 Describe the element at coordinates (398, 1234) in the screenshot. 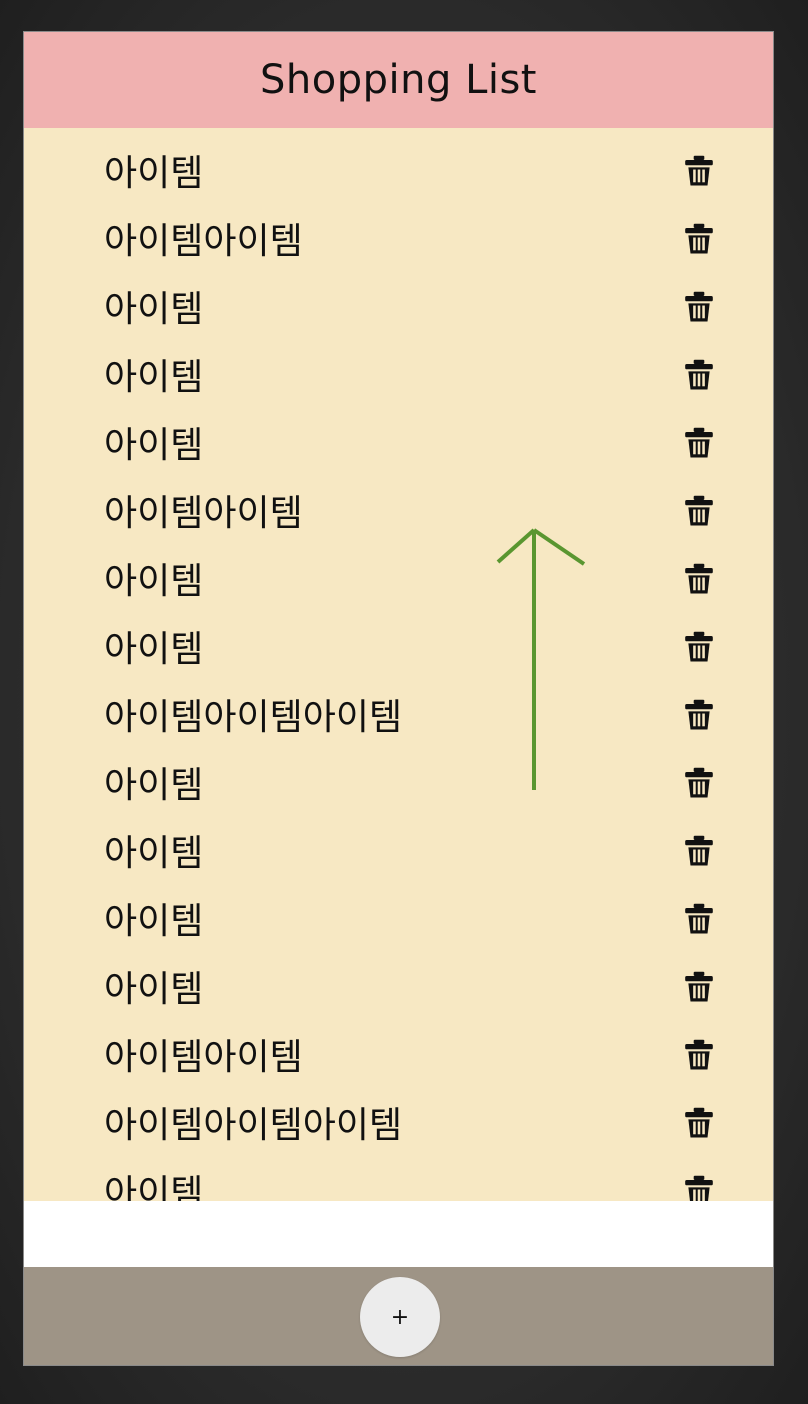

I see `spacer` at that location.